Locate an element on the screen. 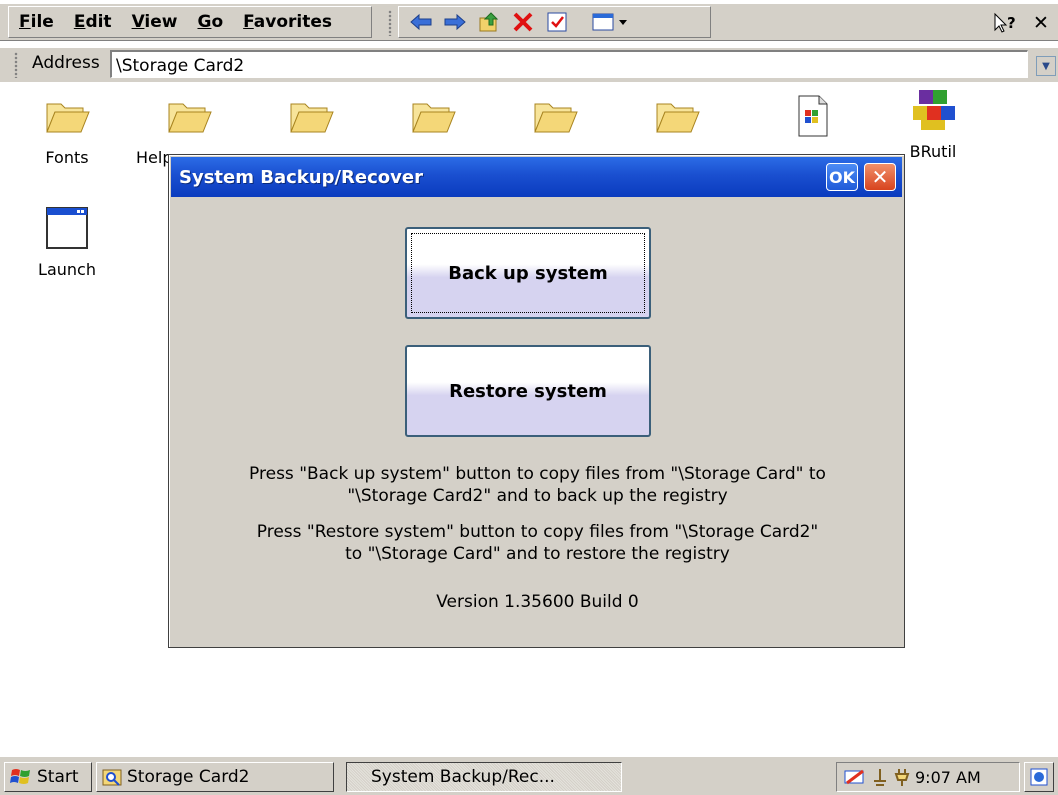  icon-label: Fonts is located at coordinates (67, 157).